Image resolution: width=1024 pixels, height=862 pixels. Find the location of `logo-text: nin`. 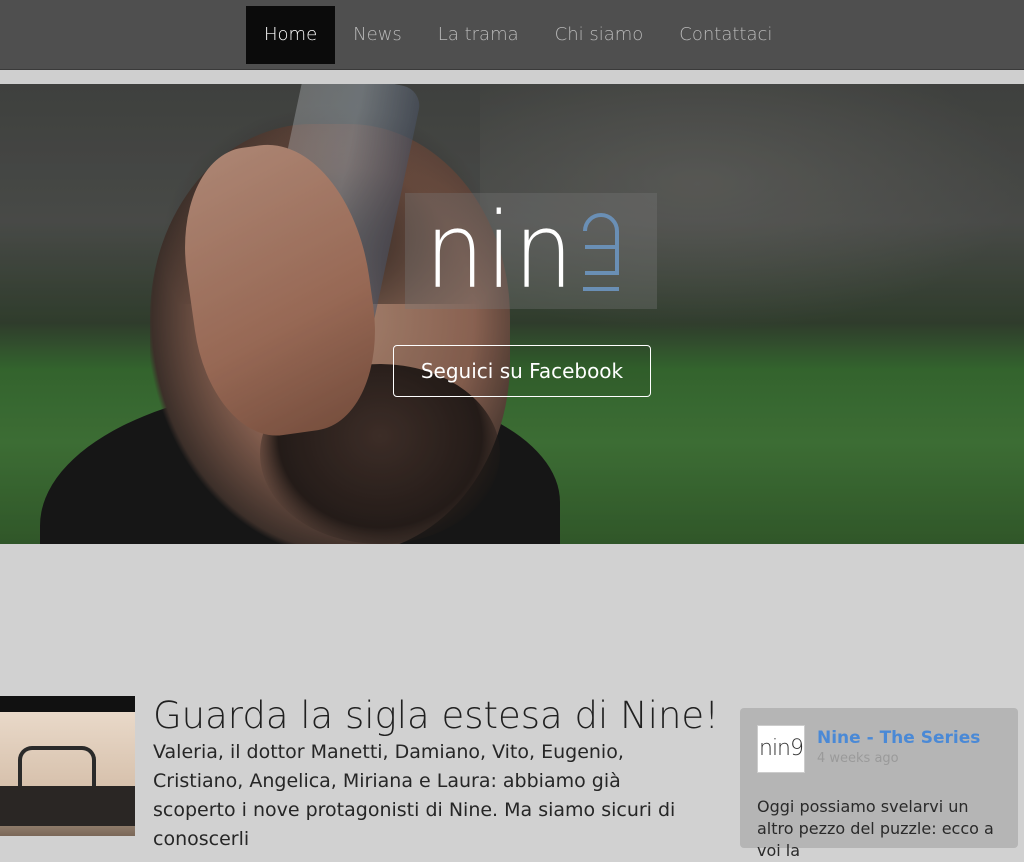

logo-text: nin is located at coordinates (500, 251).